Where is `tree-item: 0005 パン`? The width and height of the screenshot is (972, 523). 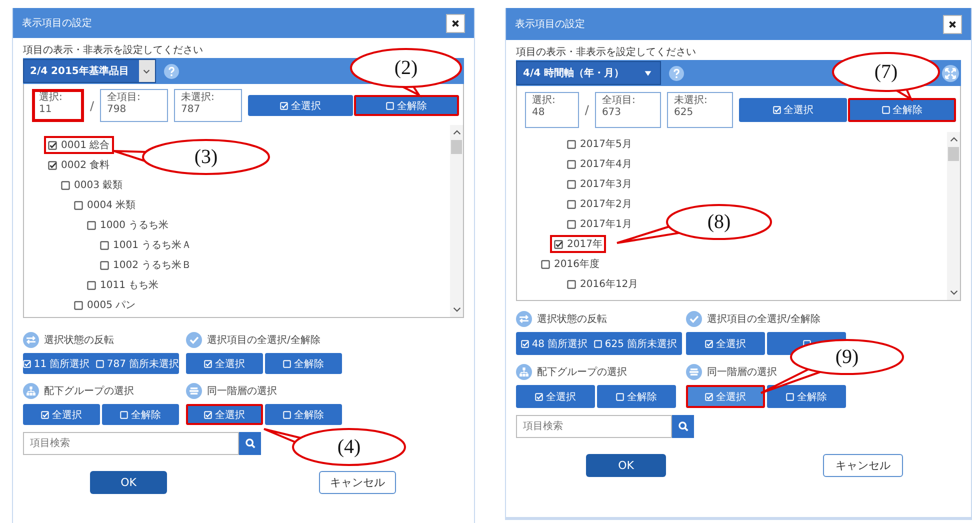
tree-item: 0005 パン is located at coordinates (105, 305).